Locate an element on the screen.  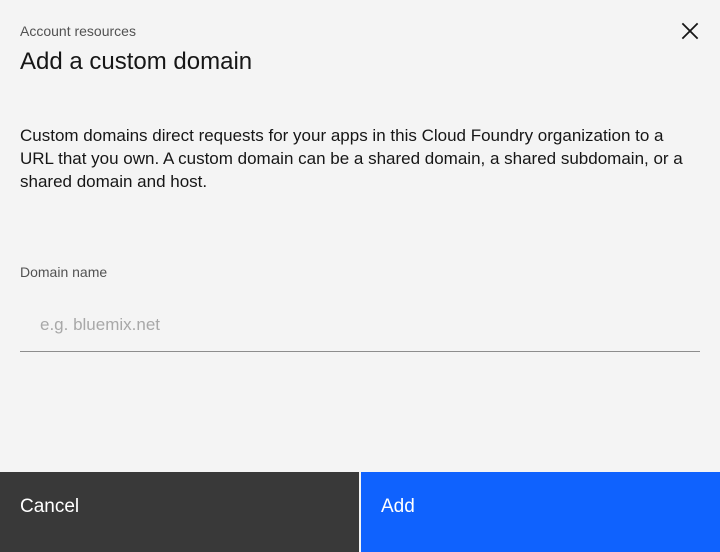
close-button is located at coordinates (690, 31).